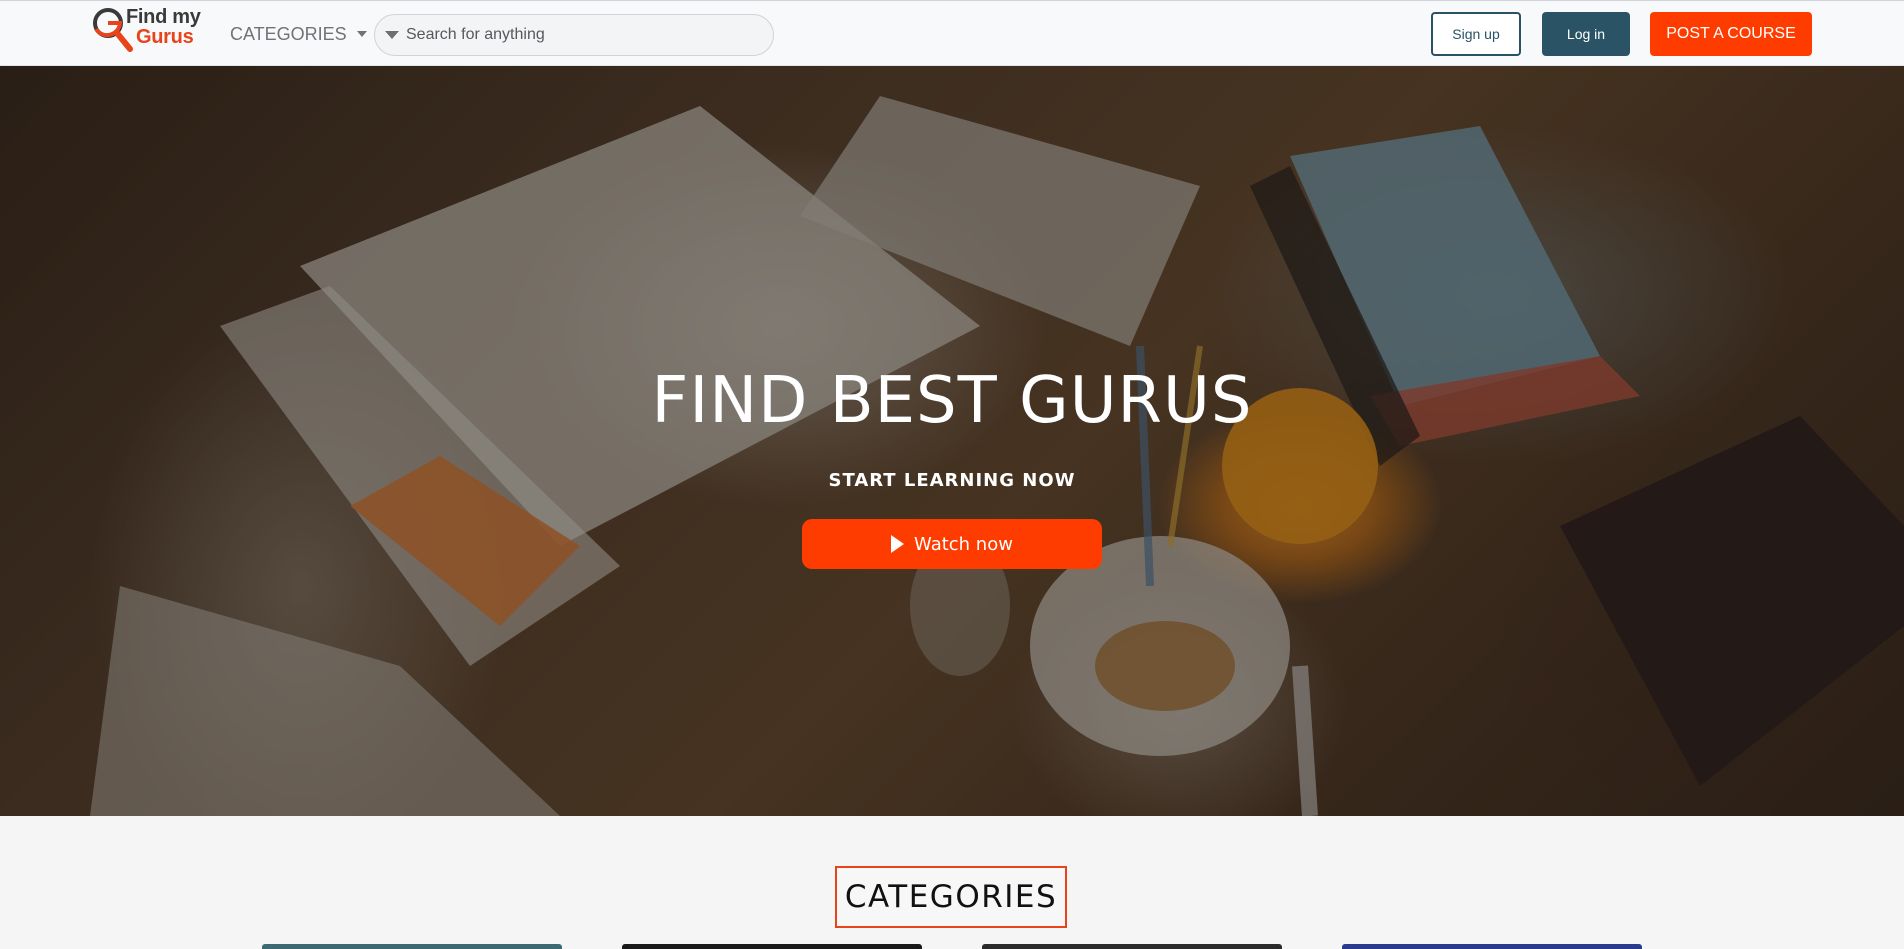 Image resolution: width=1904 pixels, height=949 pixels. What do you see at coordinates (952, 401) in the screenshot?
I see `hero-title: FIND BEST GURUS` at bounding box center [952, 401].